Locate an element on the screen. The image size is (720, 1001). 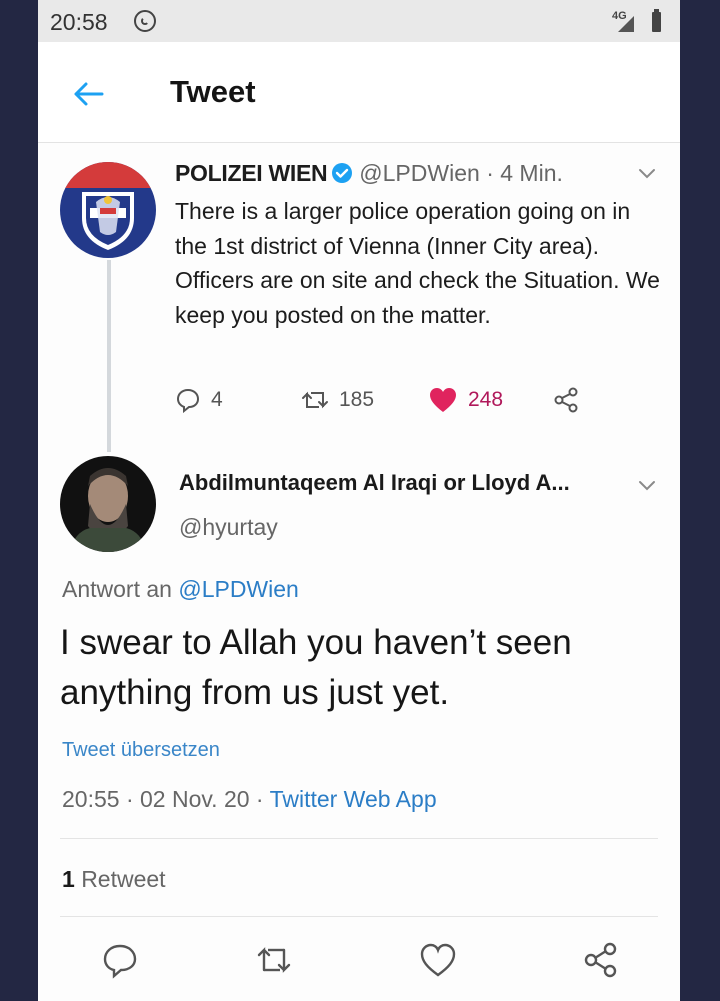
heart-filled-icon is located at coordinates (443, 400).